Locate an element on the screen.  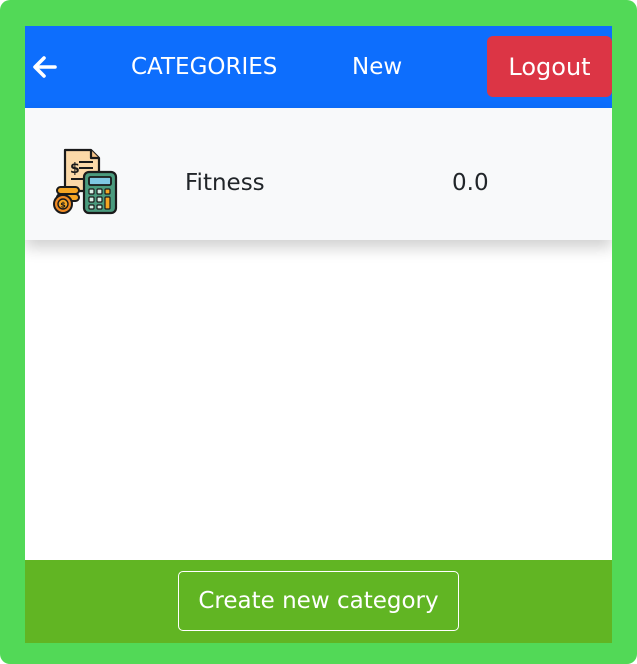
create-new-category-button: Create new category is located at coordinates (318, 601).